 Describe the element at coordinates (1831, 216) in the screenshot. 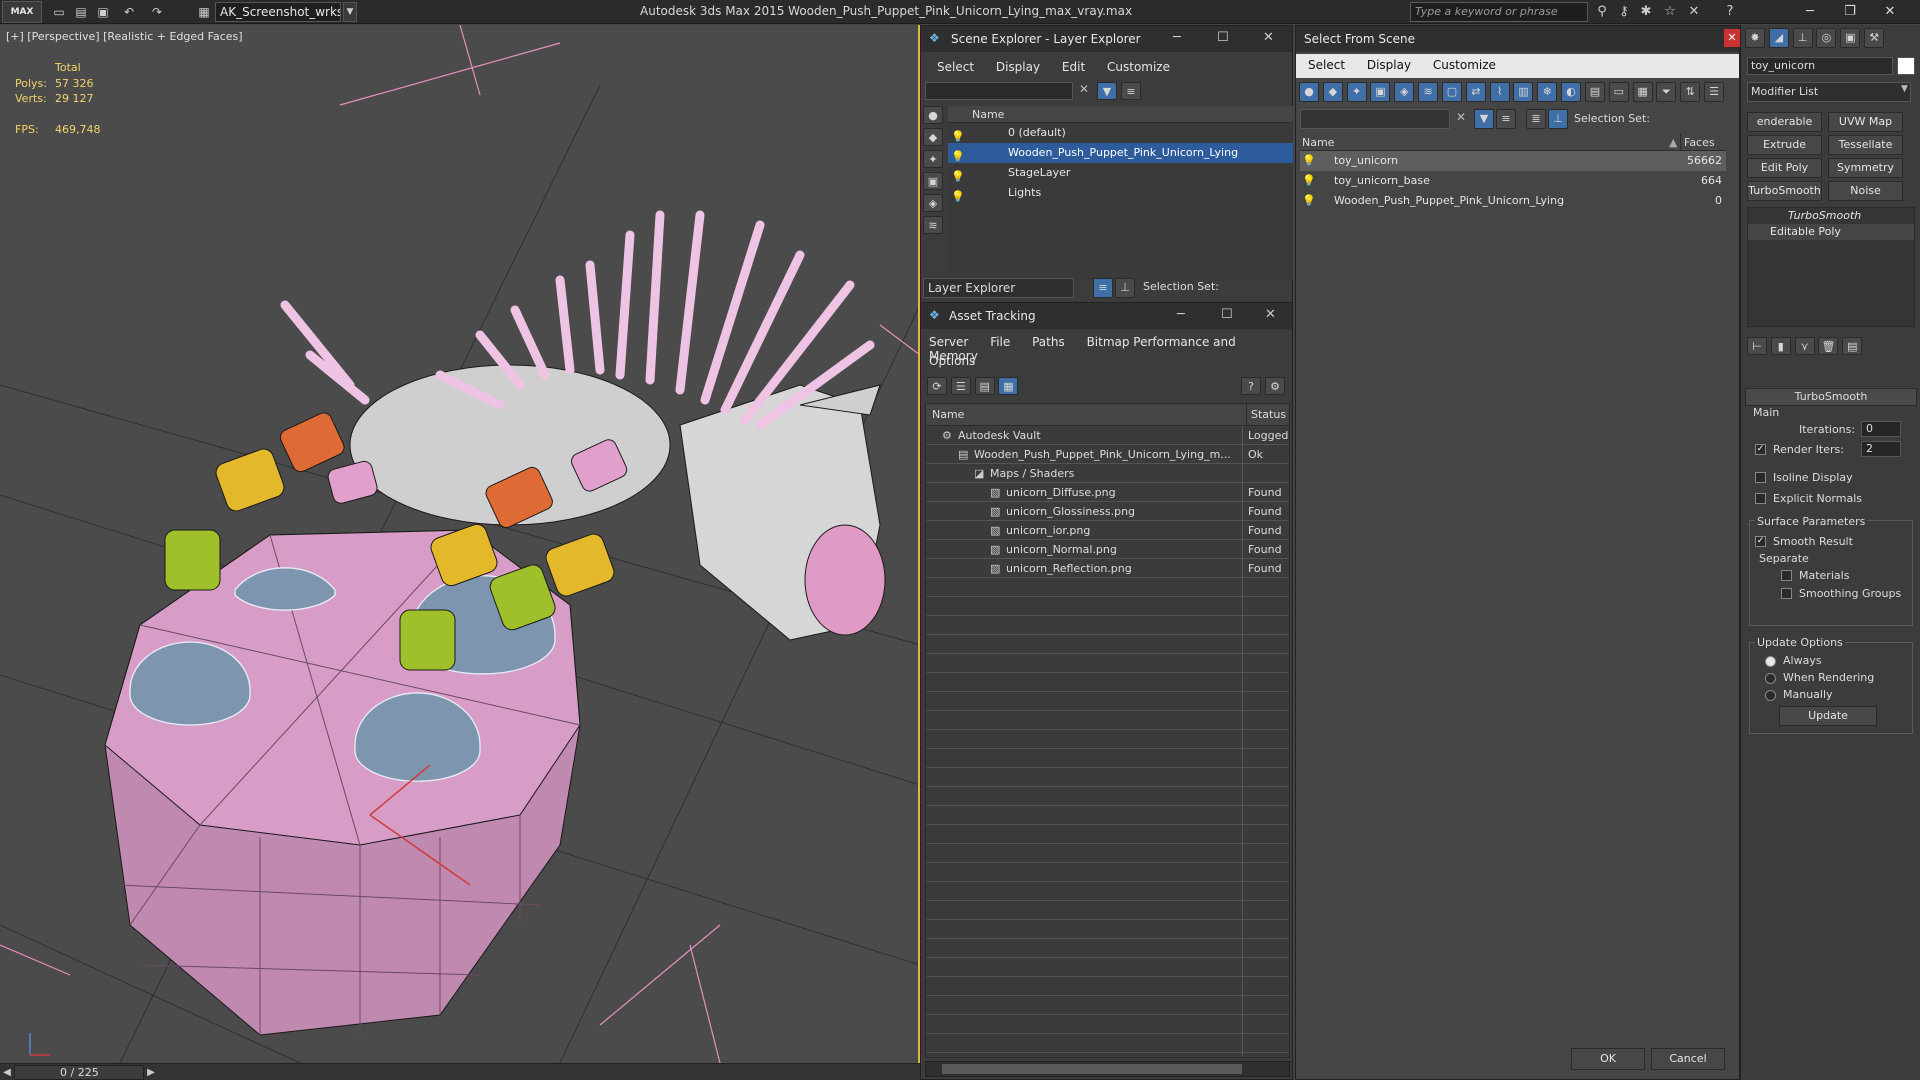

I see `stack-item-turbosmooth: TurboSmooth` at that location.